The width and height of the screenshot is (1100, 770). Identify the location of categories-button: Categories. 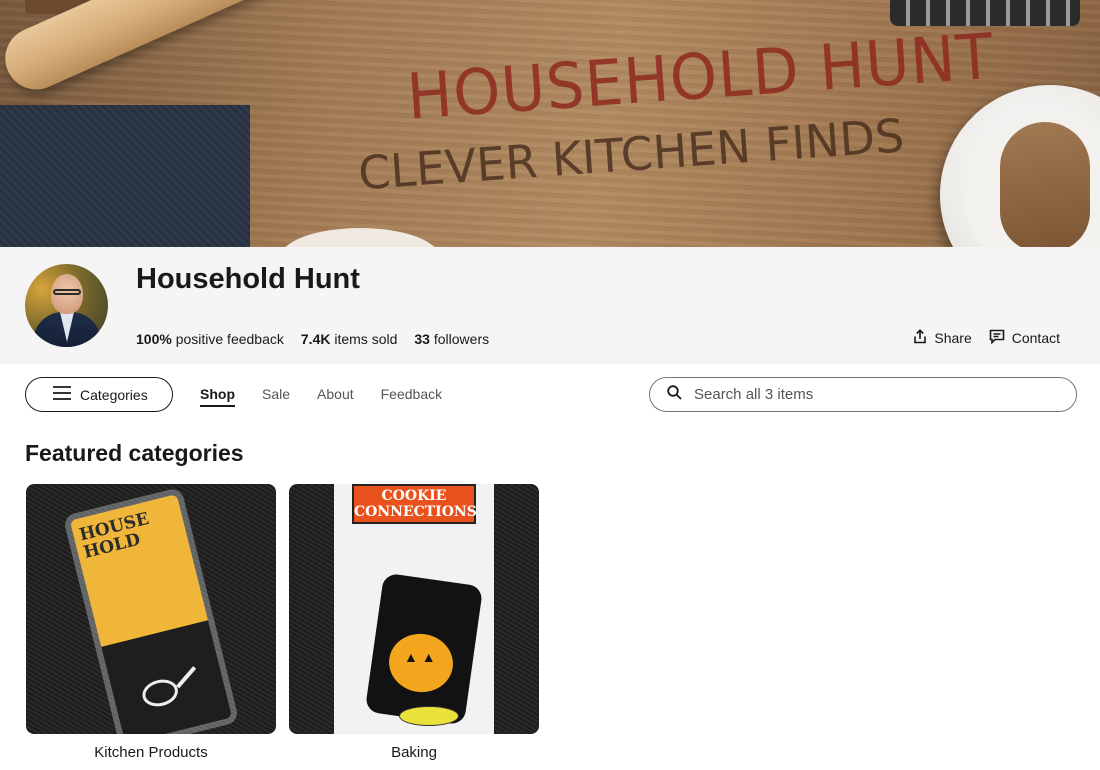
(99, 394).